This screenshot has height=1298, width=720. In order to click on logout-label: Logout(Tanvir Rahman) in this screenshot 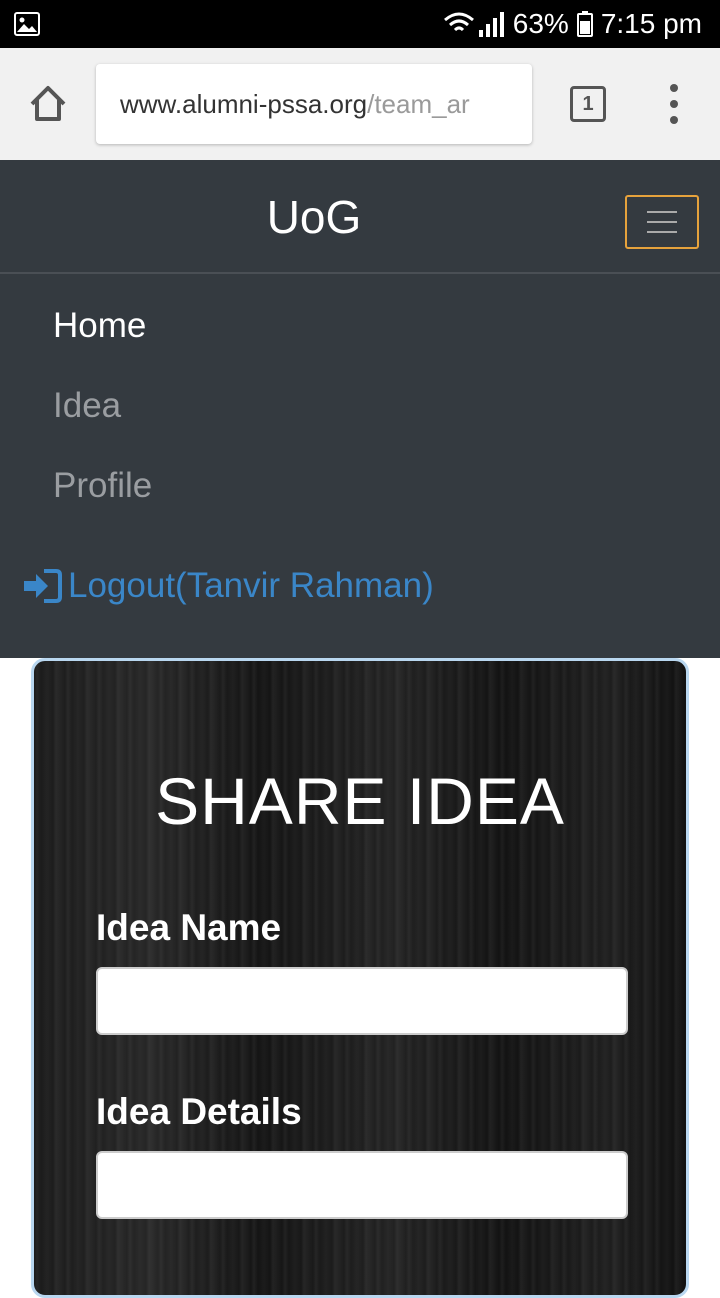, I will do `click(251, 585)`.